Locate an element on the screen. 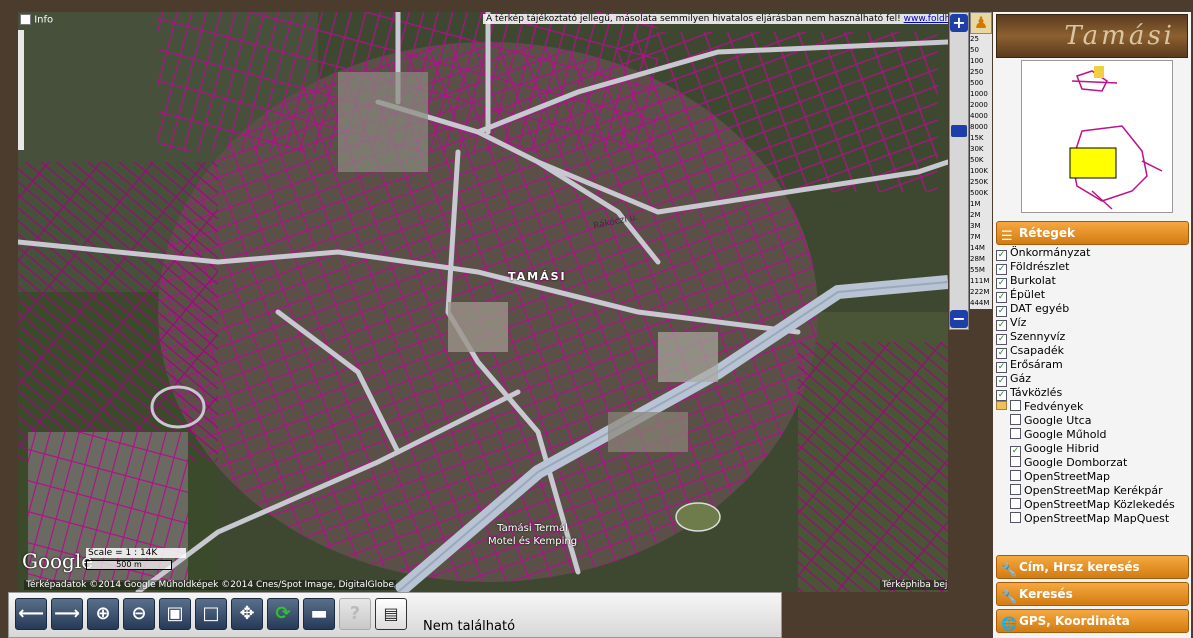 This screenshot has width=1193, height=638. layer-label: DAT egyéb is located at coordinates (1040, 308).